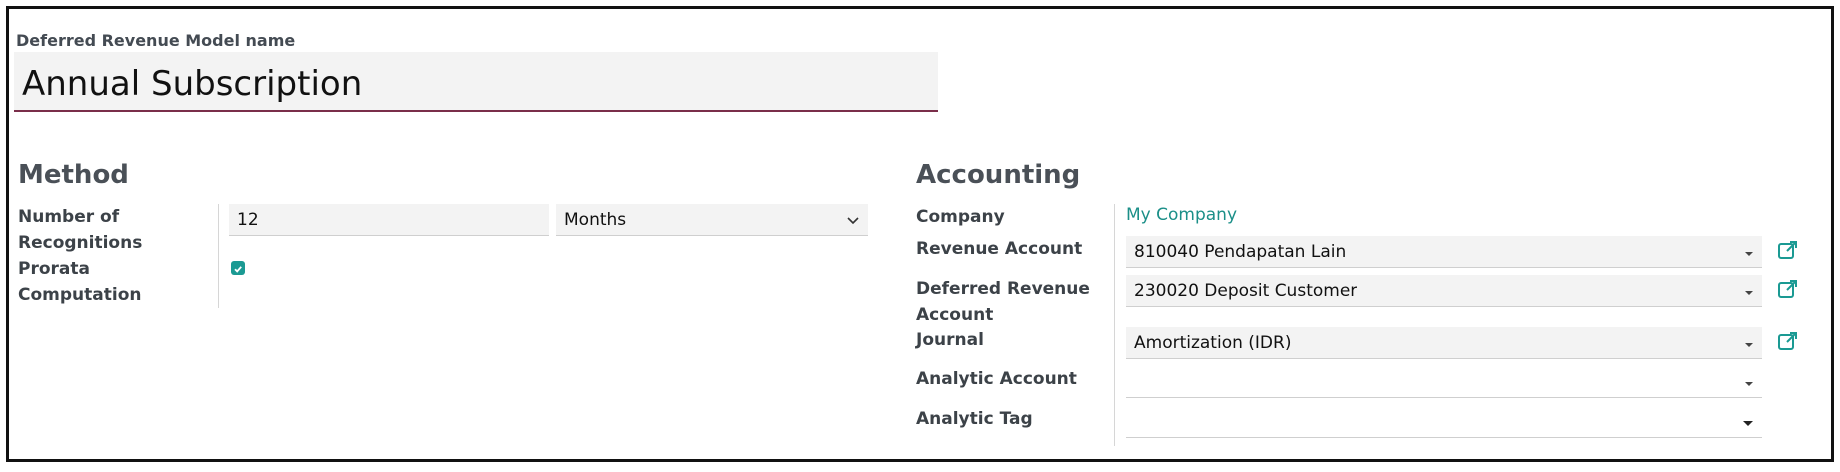 The image size is (1840, 472). Describe the element at coordinates (998, 175) in the screenshot. I see `accounting-section-title: Accounting` at that location.